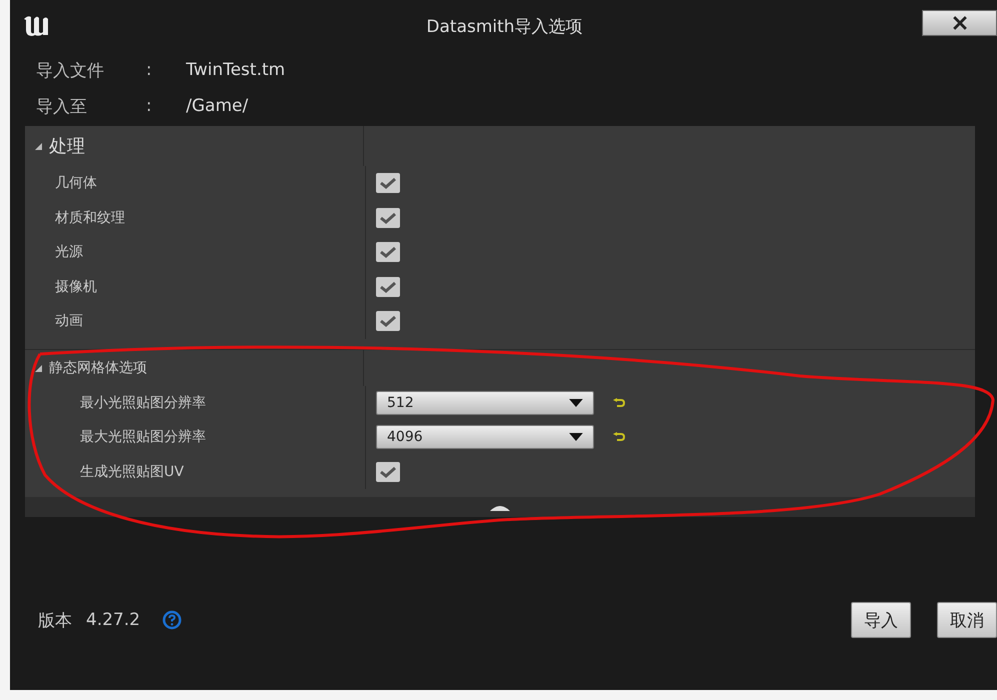  Describe the element at coordinates (69, 321) in the screenshot. I see `option-label: 动画` at that location.